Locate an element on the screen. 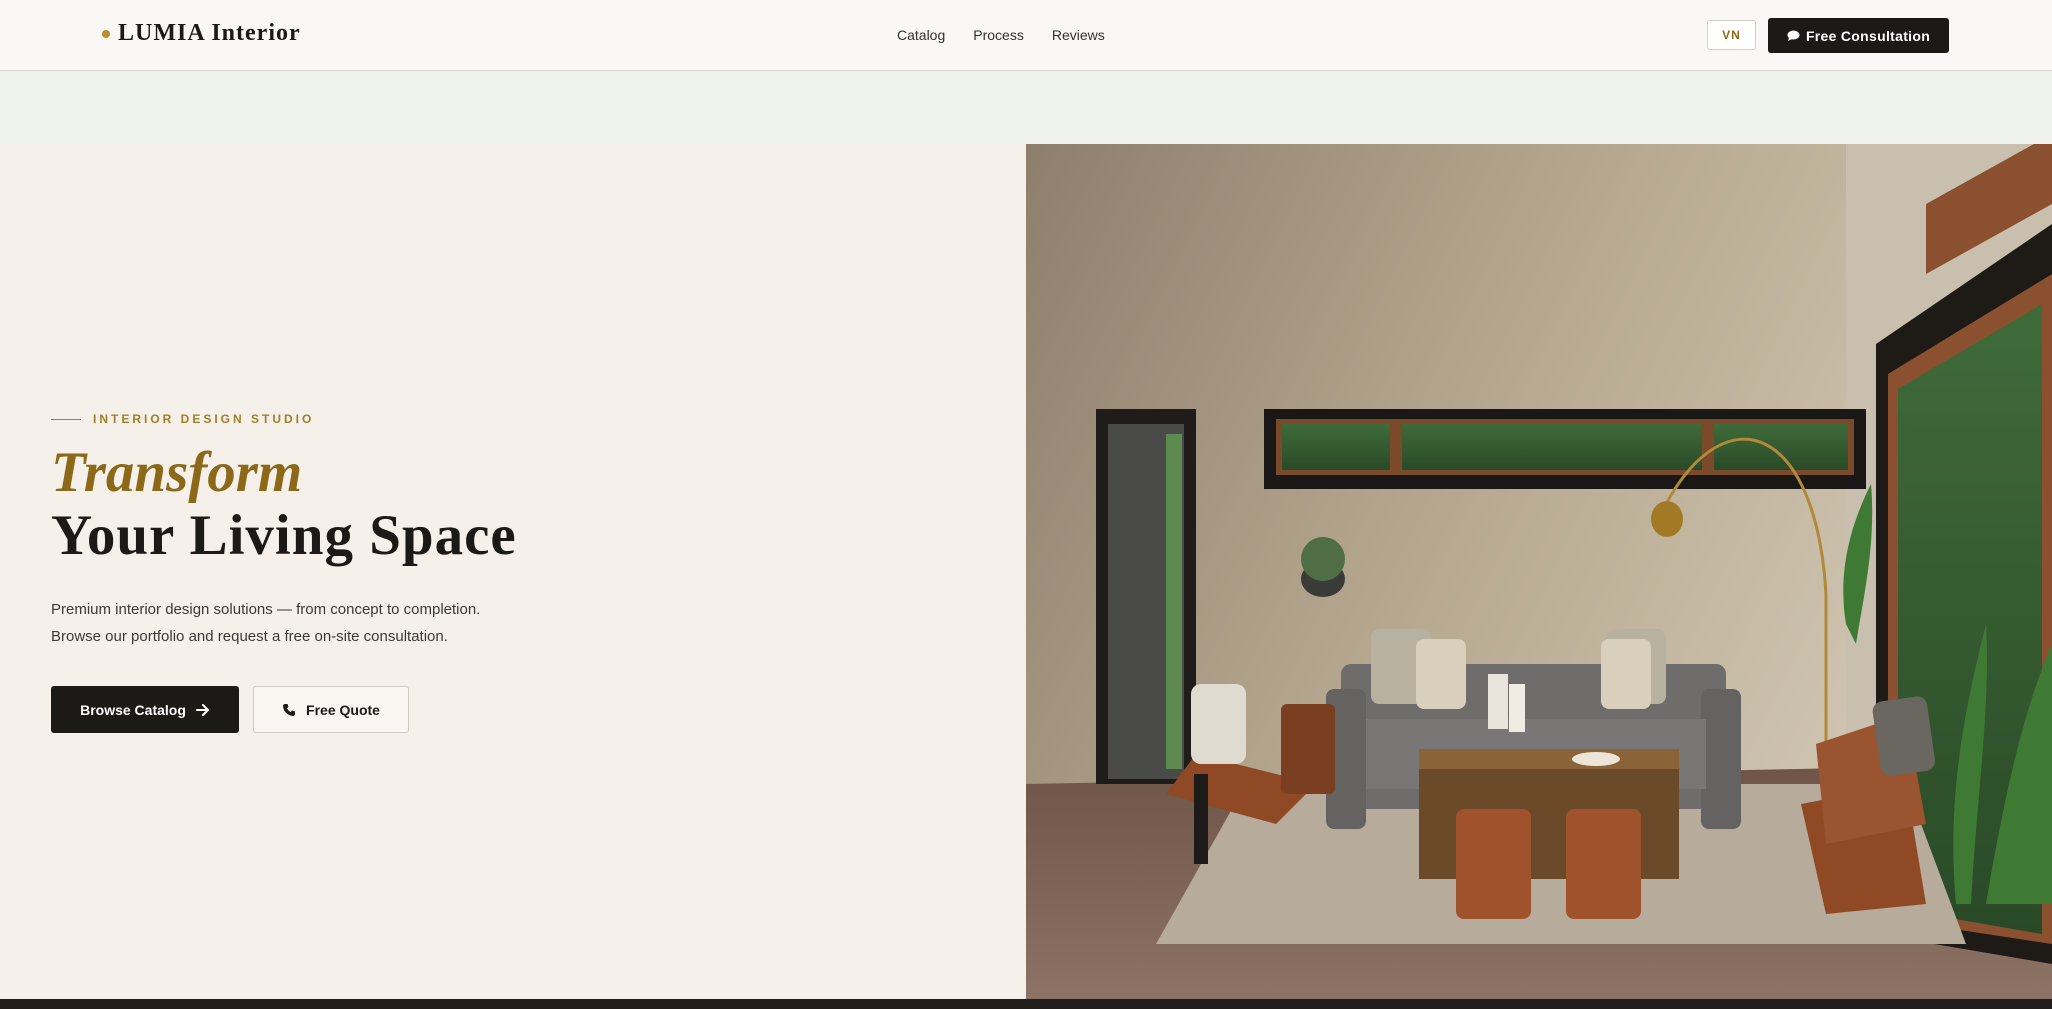 The image size is (2052, 1009). logo-text: LUMIA Interior is located at coordinates (209, 33).